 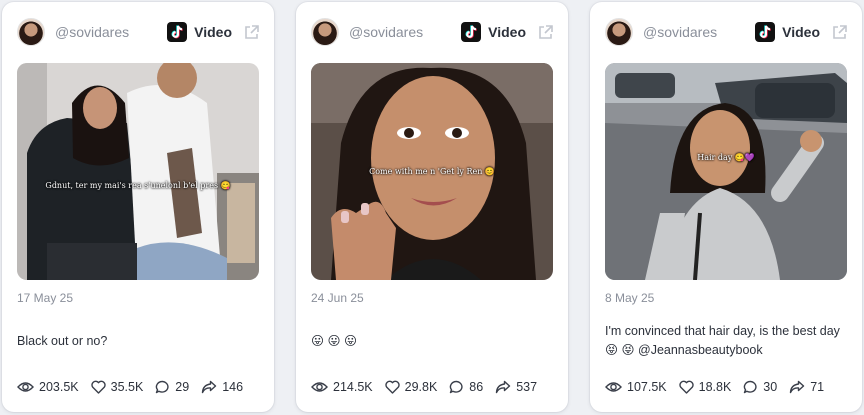 I want to click on video-thumbnail: Come with me n 'Get ly Ren 😊, so click(x=432, y=171).